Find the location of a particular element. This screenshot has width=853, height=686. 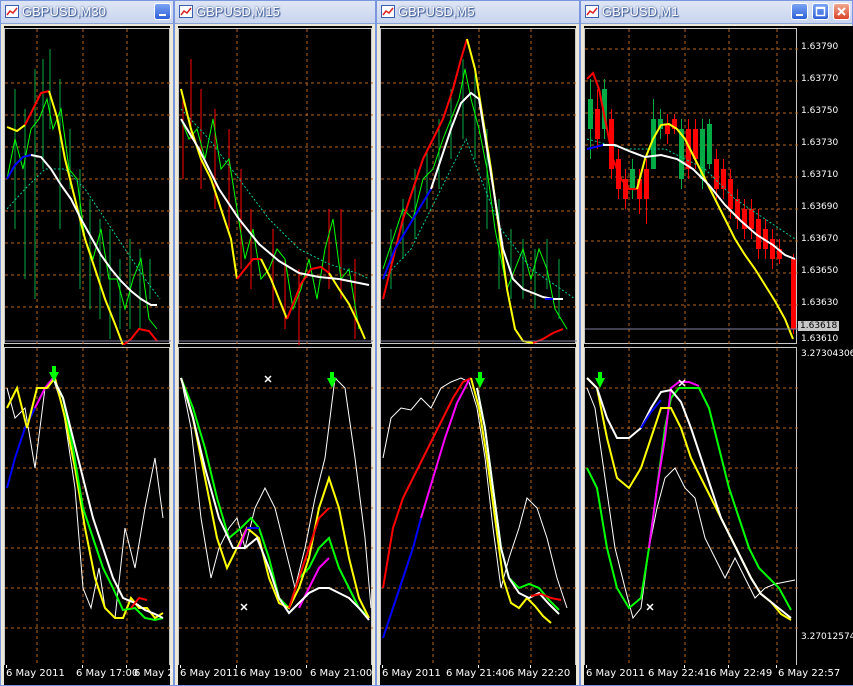

time-label: 6 May 22:20 is located at coordinates (539, 673).